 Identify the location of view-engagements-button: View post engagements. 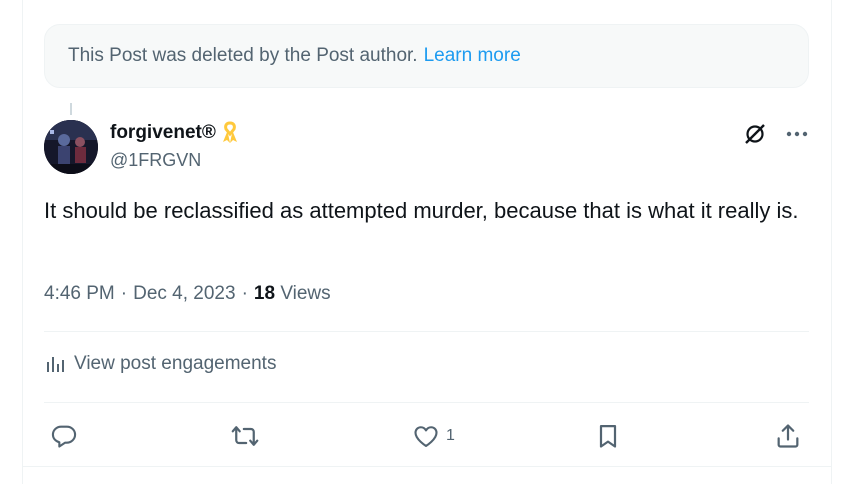
(160, 364).